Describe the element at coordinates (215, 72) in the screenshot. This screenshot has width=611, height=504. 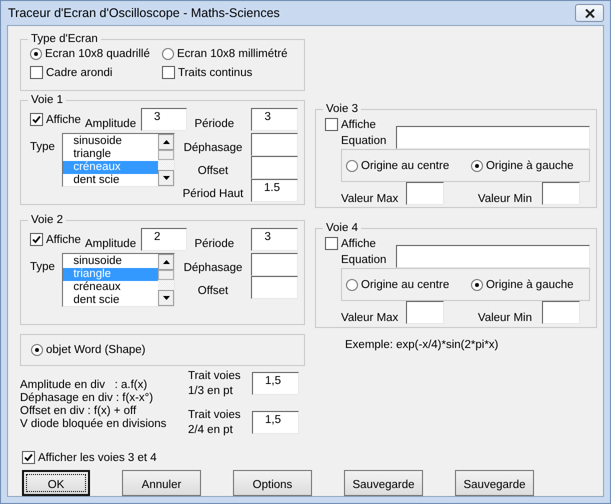
I see `checkbox-label: Traits continus` at that location.